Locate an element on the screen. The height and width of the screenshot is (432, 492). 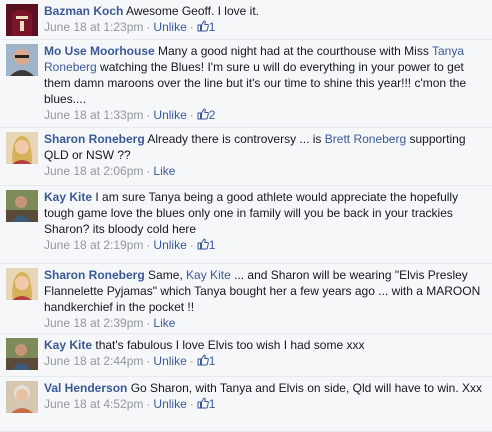
comment-meta: June 18 at 1:23pm · Unlike · 1 is located at coordinates (265, 27).